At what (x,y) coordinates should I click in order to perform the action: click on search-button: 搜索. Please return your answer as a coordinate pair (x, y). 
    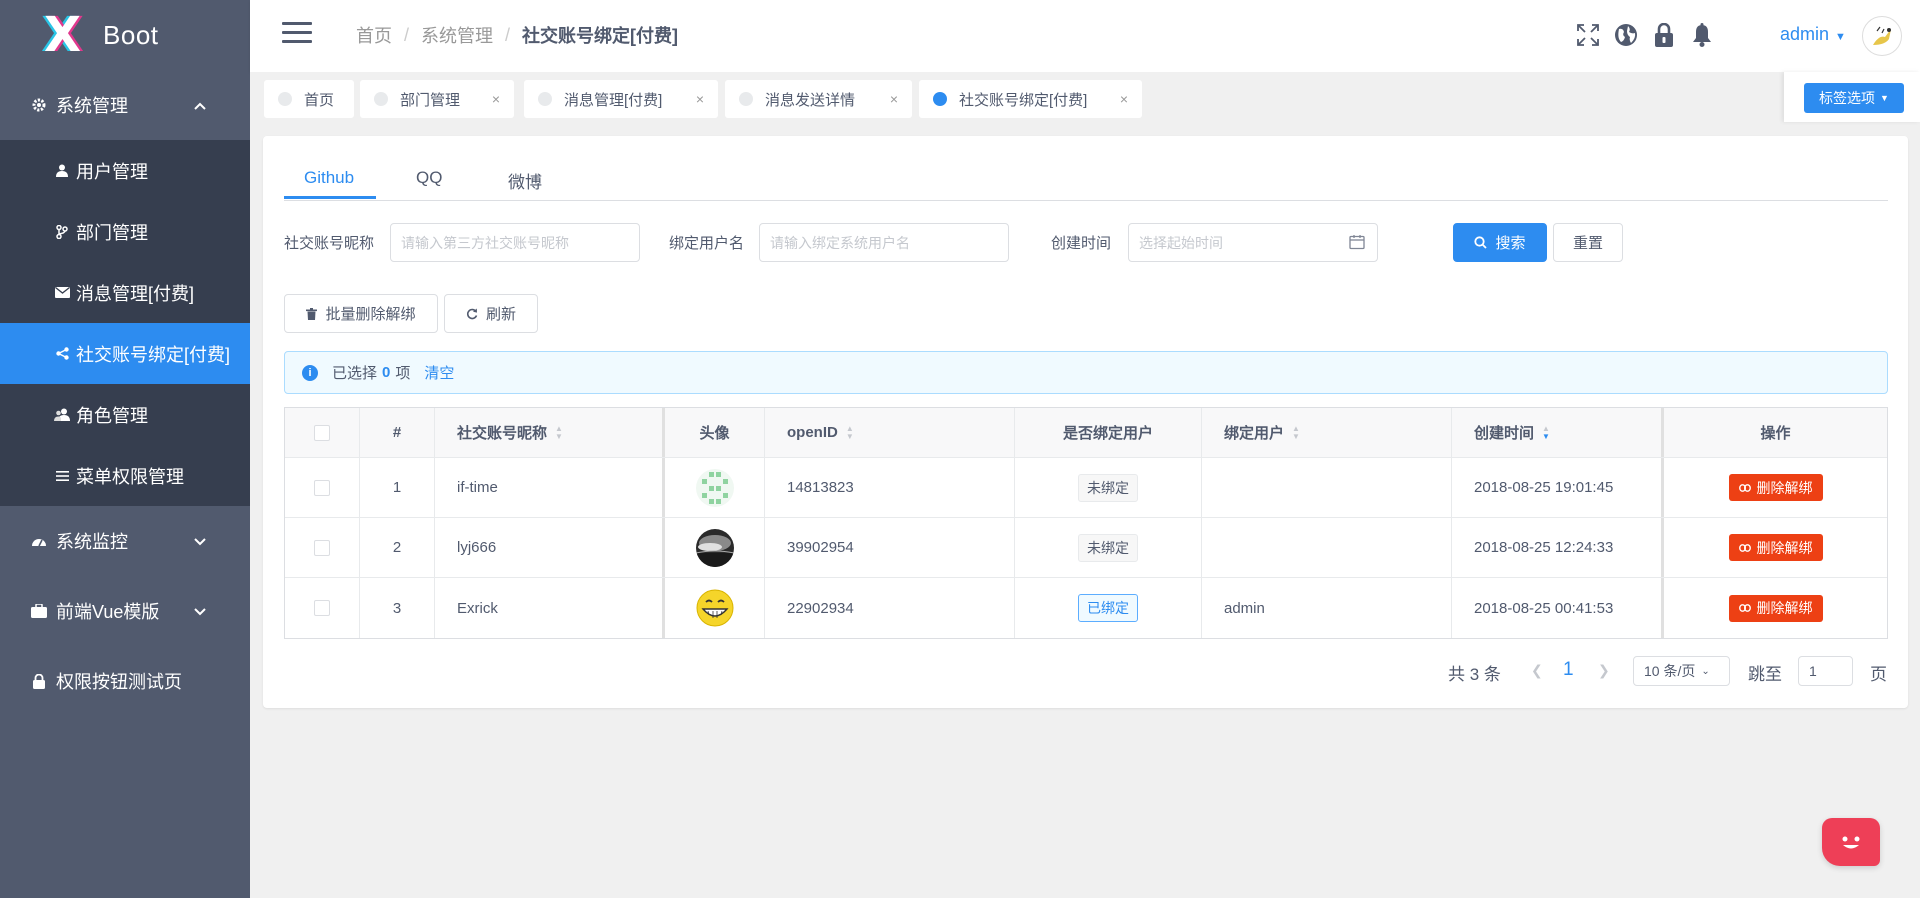
    Looking at the image, I should click on (1500, 242).